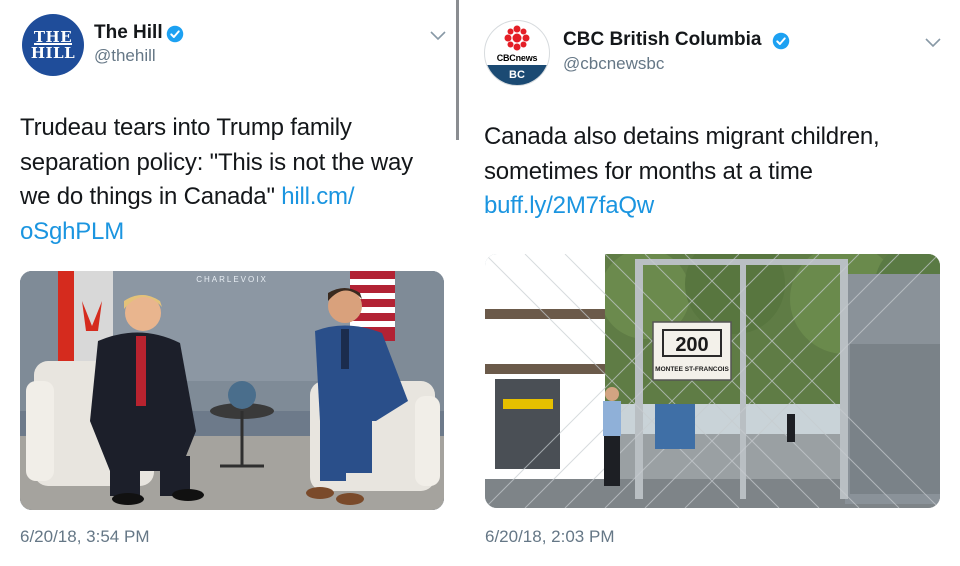 The width and height of the screenshot is (960, 566). What do you see at coordinates (216, 162) in the screenshot?
I see `tweet-text-line: separation policy: "This is not the way` at bounding box center [216, 162].